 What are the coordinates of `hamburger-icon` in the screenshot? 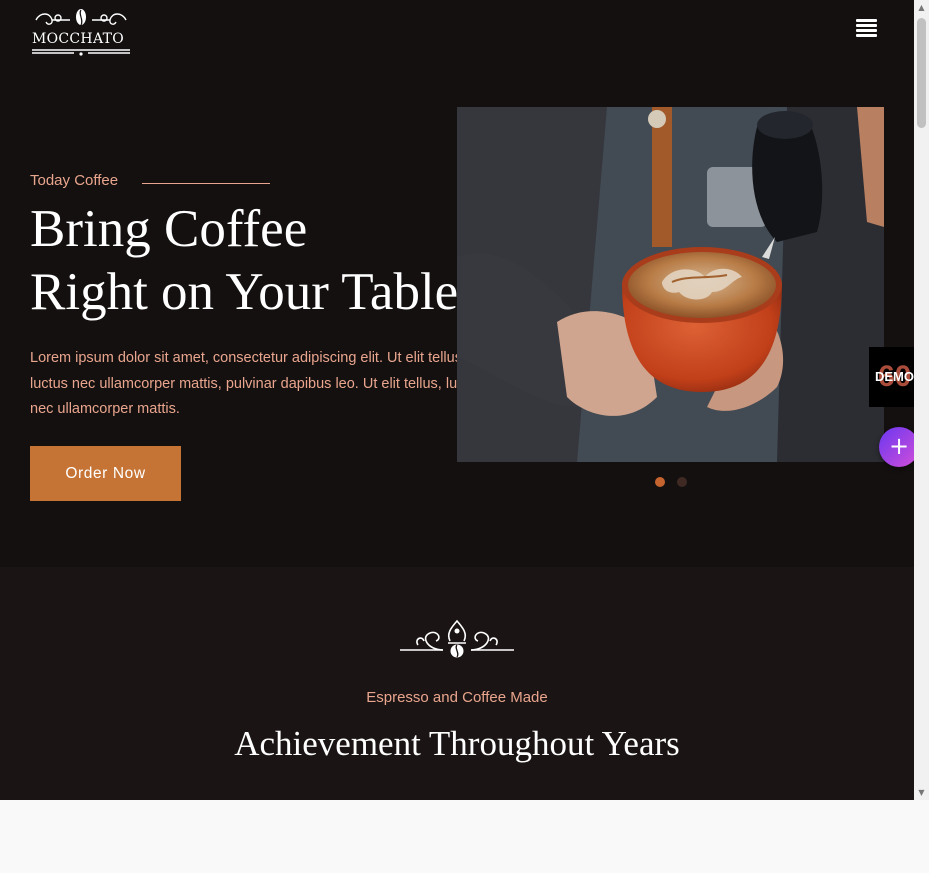 It's located at (866, 20).